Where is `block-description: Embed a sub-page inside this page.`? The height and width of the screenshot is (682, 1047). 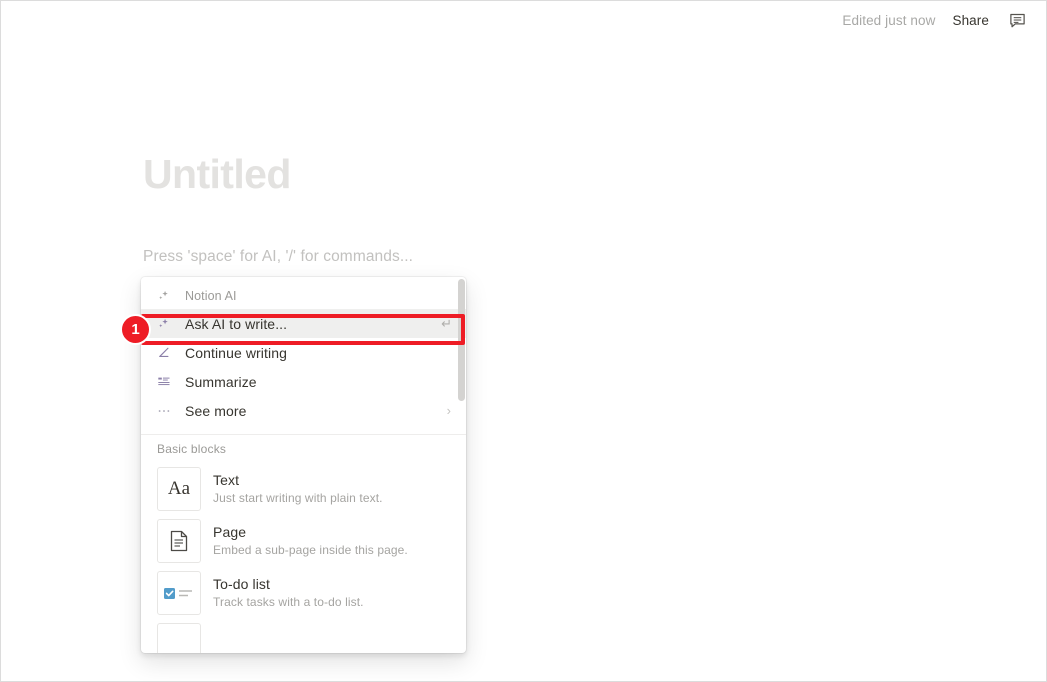
block-description: Embed a sub-page inside this page. is located at coordinates (310, 550).